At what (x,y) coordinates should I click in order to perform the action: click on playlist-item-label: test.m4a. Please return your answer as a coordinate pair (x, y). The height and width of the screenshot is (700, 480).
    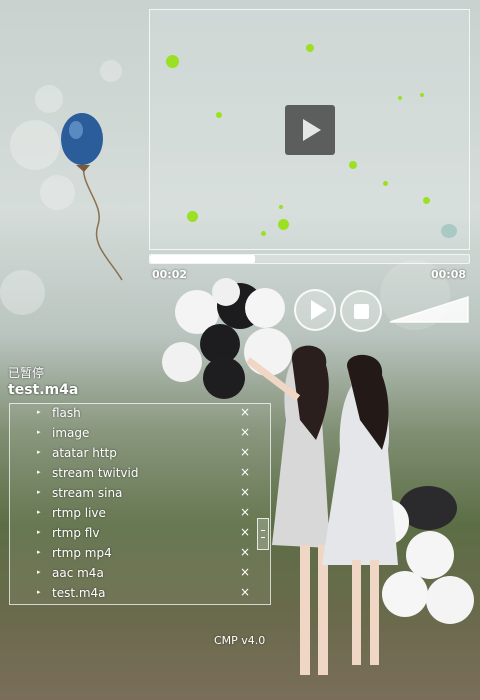
    Looking at the image, I should click on (79, 593).